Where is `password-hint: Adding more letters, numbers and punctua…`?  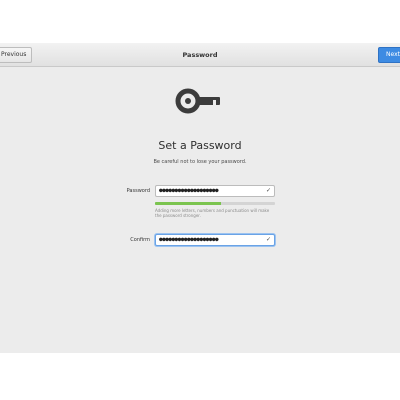 password-hint: Adding more letters, numbers and punctua… is located at coordinates (212, 213).